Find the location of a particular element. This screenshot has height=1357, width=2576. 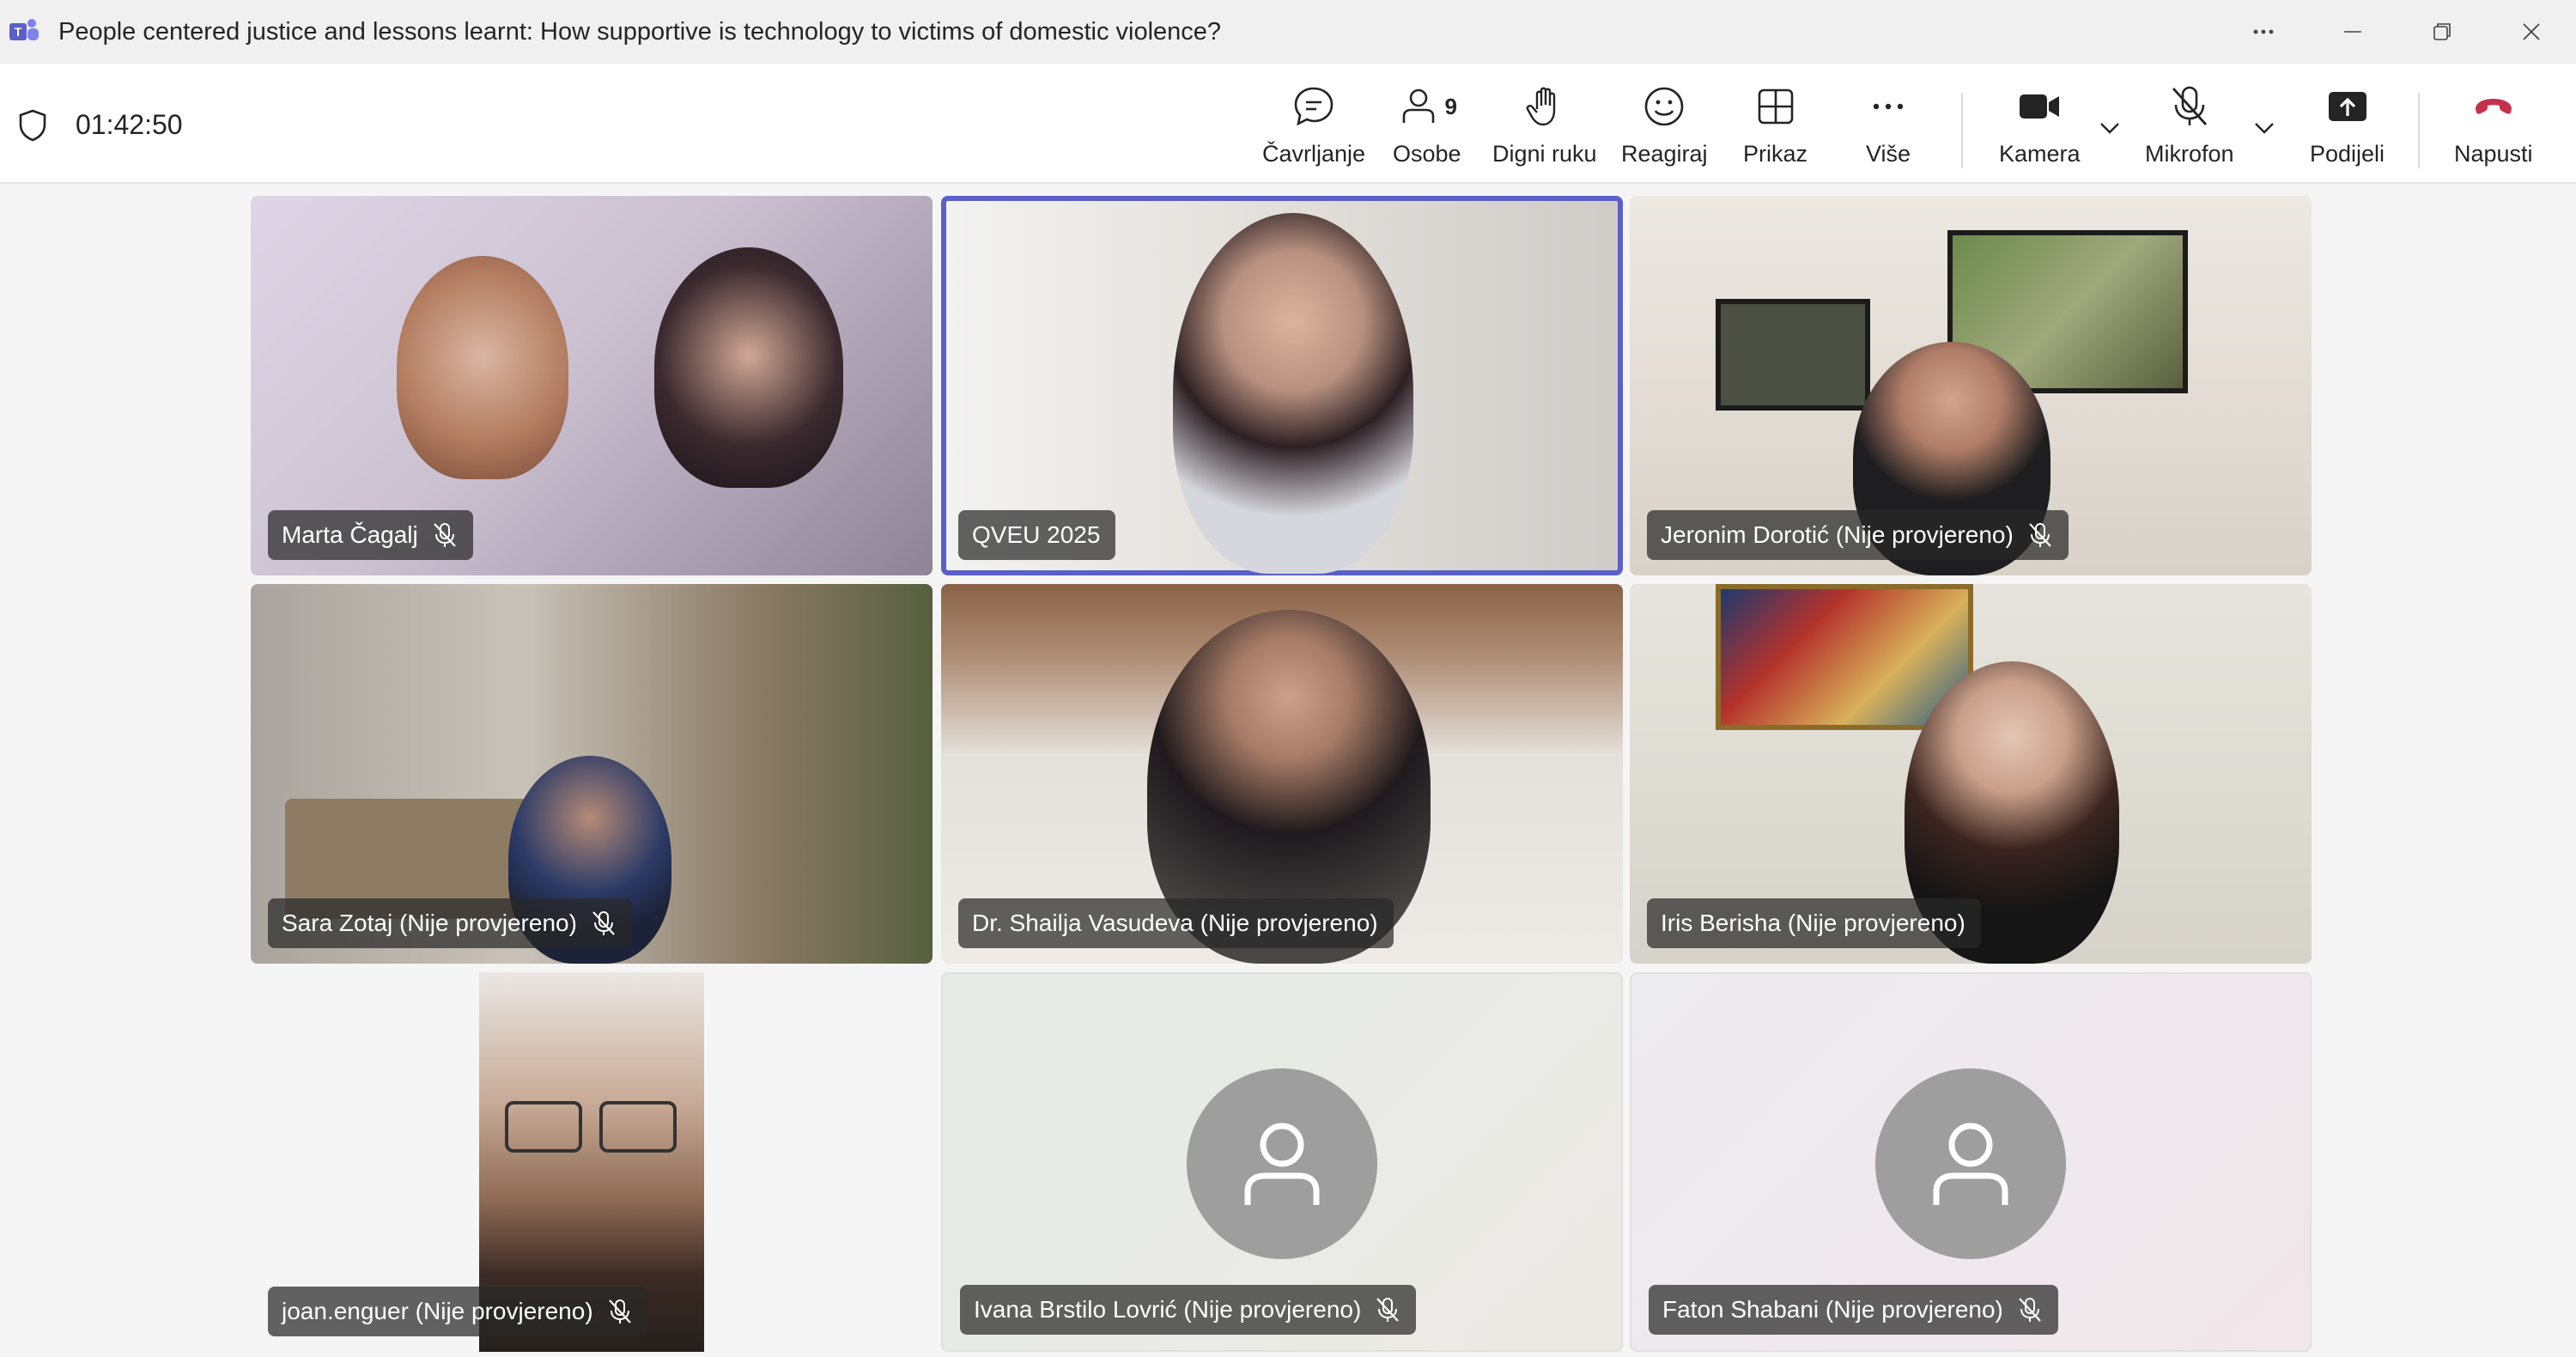

video-tile-avatar: Ivana Brstilo Lovrić (Nije provjereno) is located at coordinates (1282, 1162).